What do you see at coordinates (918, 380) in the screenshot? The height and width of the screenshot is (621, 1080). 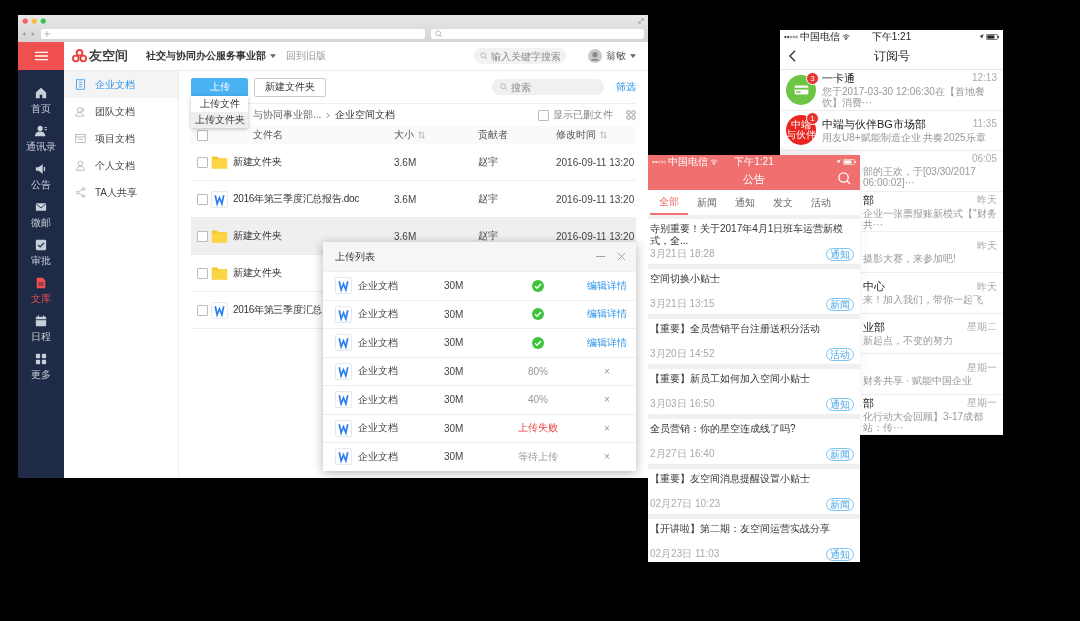 I see `message-preview: 财务共享 · 赋能中国企业` at bounding box center [918, 380].